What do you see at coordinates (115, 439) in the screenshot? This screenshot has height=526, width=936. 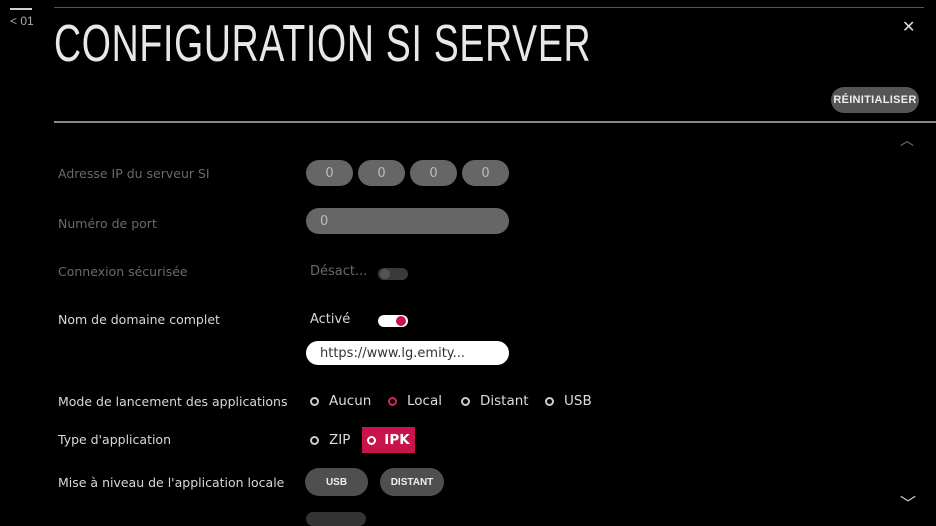 I see `app-type-label: Type d'application` at bounding box center [115, 439].